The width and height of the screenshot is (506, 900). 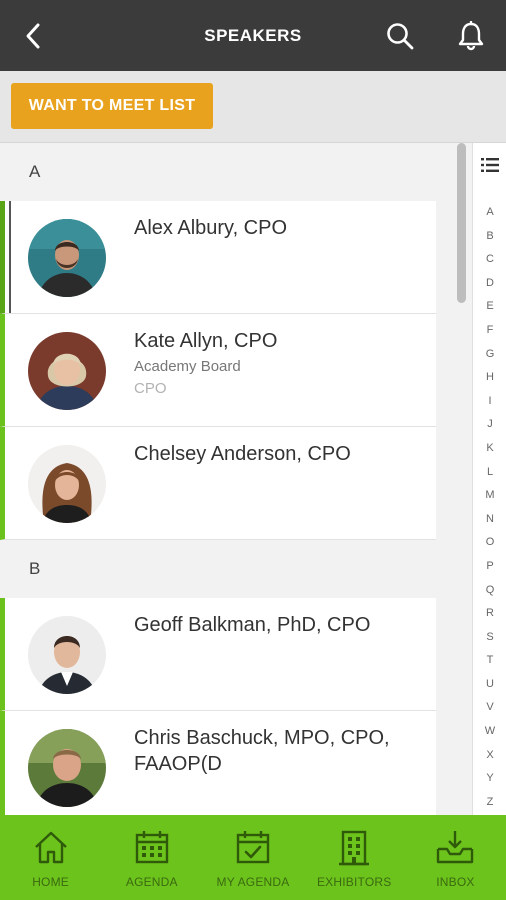 What do you see at coordinates (242, 454) in the screenshot?
I see `speaker-name: Chelsey Anderson, CPO` at bounding box center [242, 454].